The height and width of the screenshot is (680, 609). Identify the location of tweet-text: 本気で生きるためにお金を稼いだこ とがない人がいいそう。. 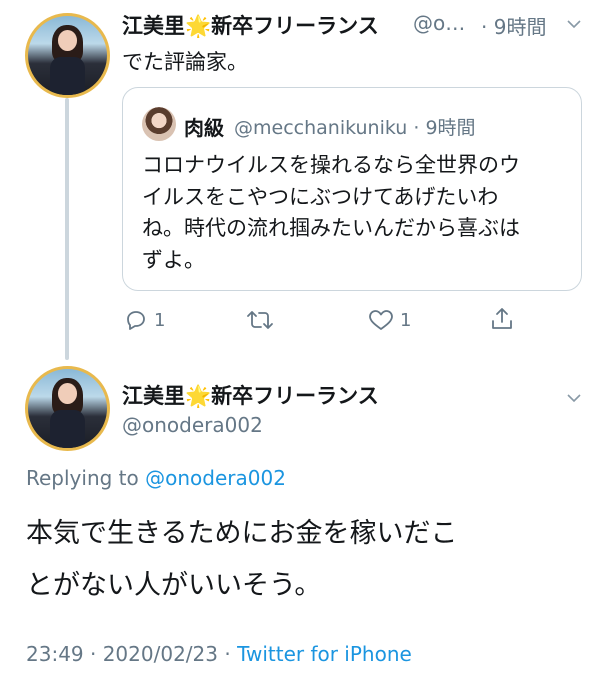
(241, 560).